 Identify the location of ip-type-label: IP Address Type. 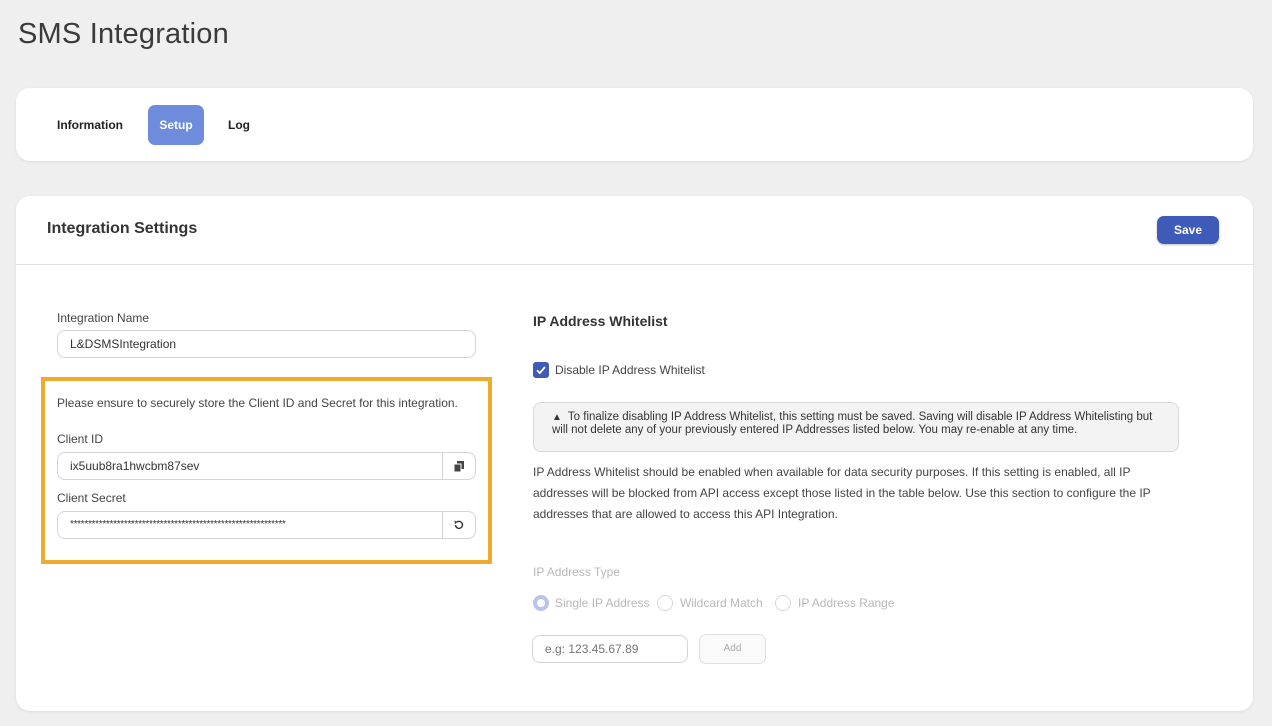
(576, 572).